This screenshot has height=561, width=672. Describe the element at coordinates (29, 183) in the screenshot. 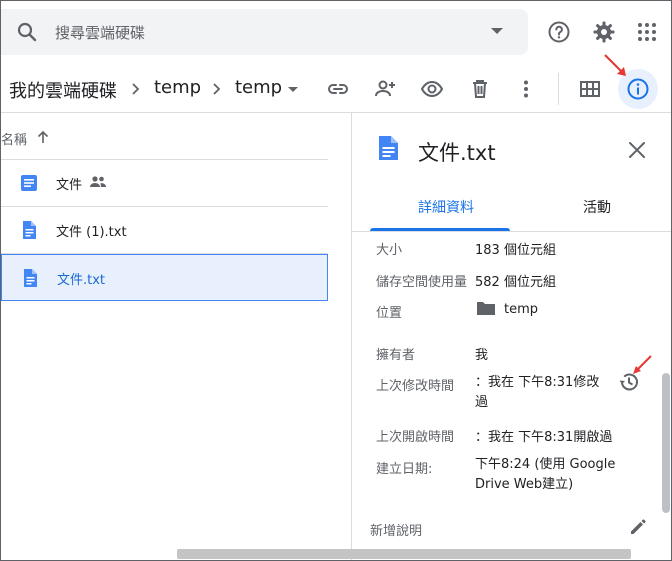

I see `google-doc-icon` at that location.